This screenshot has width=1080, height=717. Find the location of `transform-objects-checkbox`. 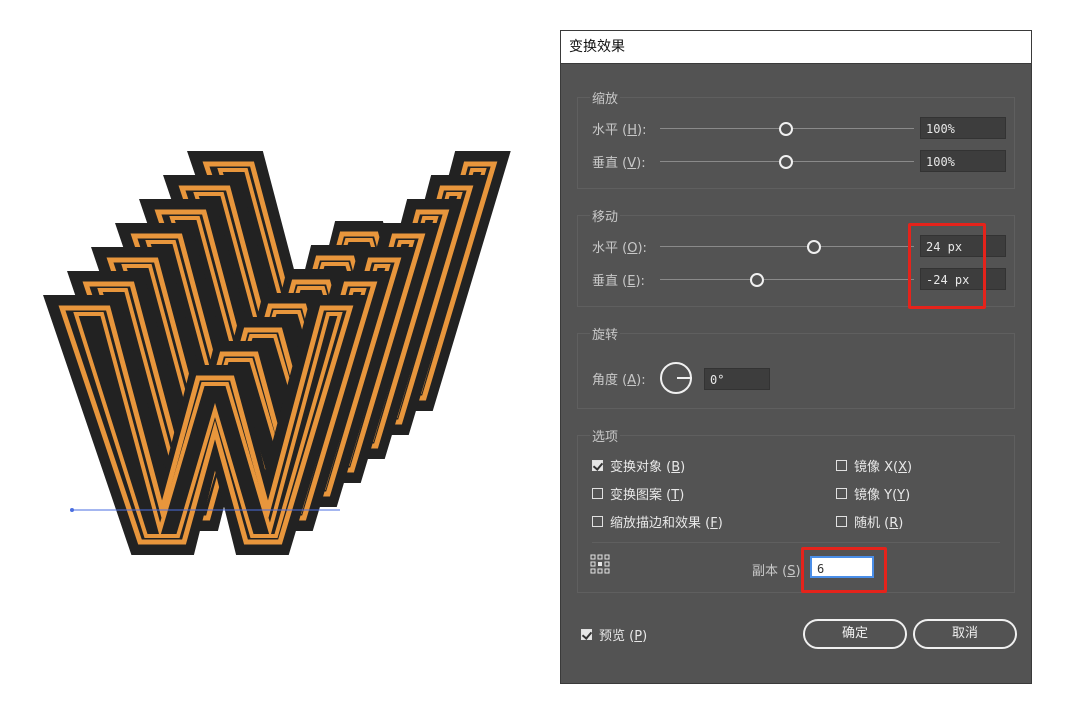

transform-objects-checkbox is located at coordinates (597, 465).